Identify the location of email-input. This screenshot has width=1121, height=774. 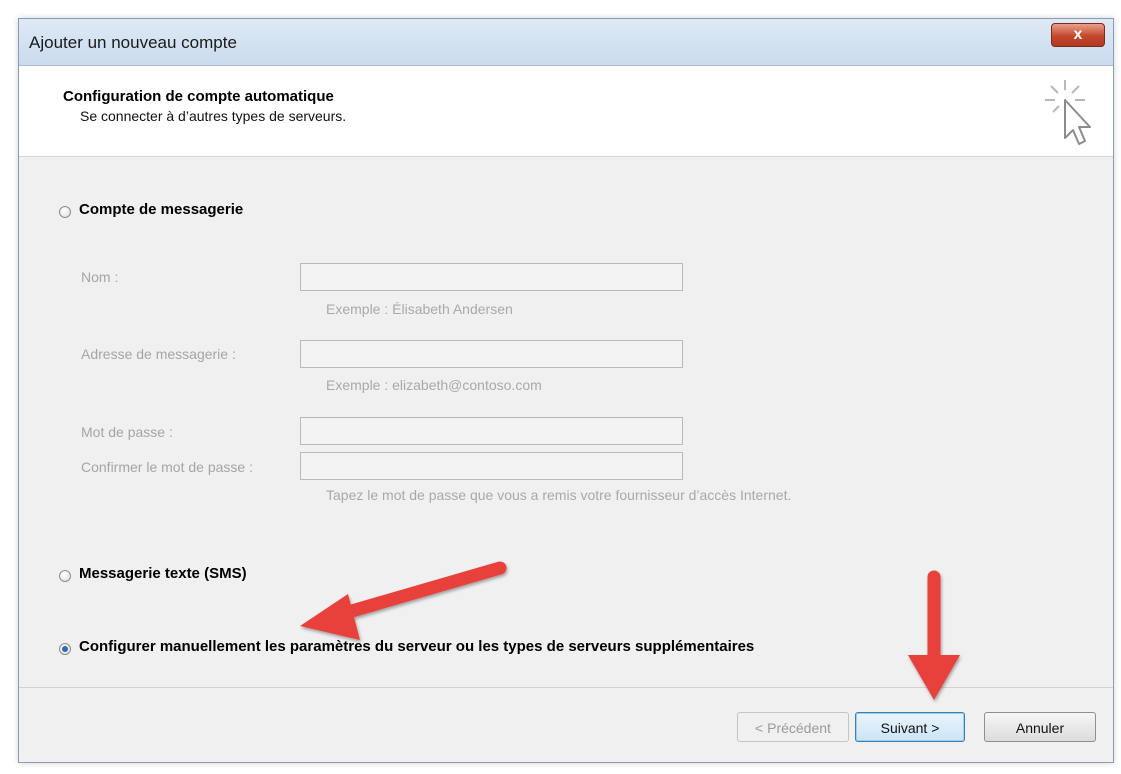
(491, 354).